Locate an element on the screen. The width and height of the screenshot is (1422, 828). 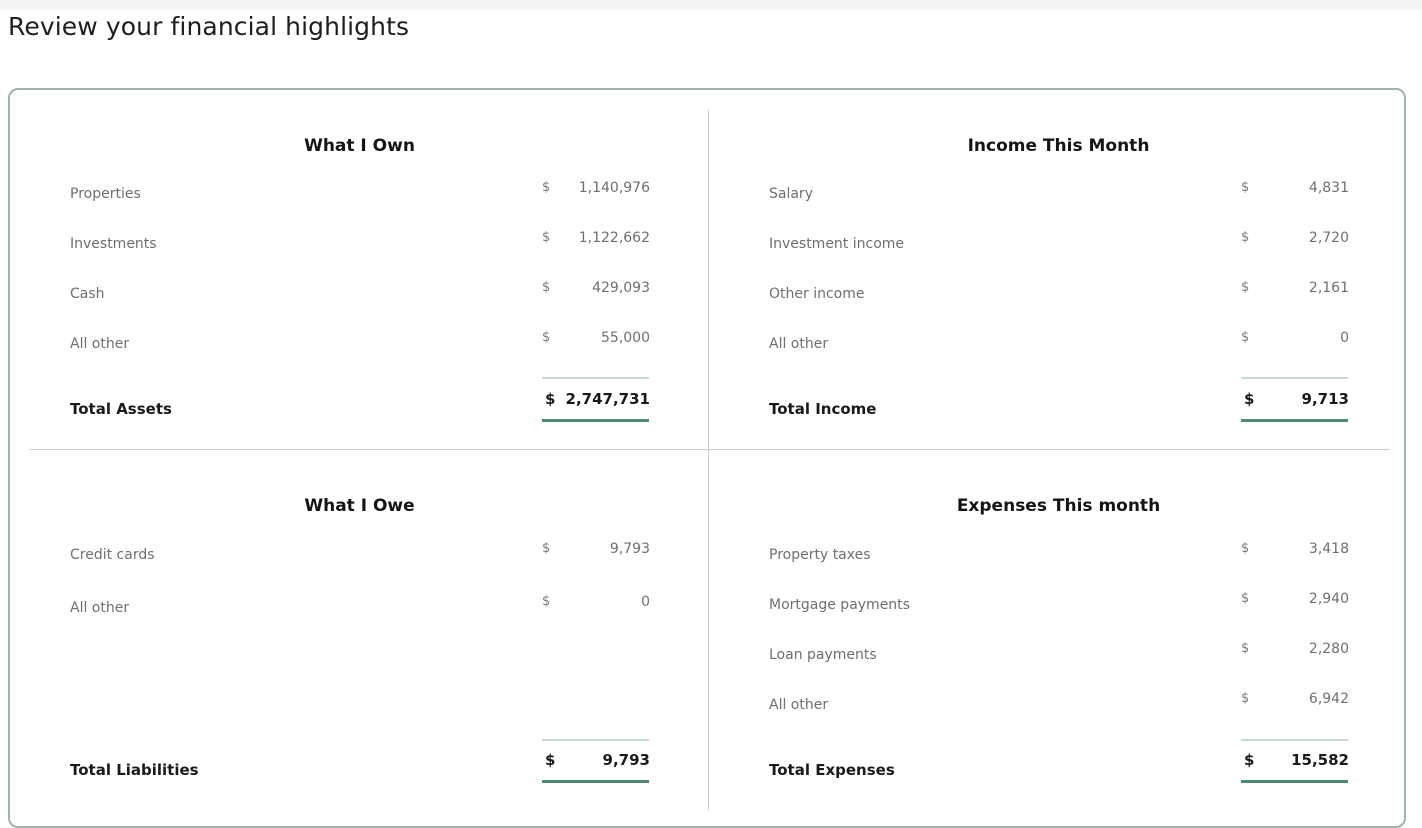
section-title: Income This Month is located at coordinates (1058, 146).